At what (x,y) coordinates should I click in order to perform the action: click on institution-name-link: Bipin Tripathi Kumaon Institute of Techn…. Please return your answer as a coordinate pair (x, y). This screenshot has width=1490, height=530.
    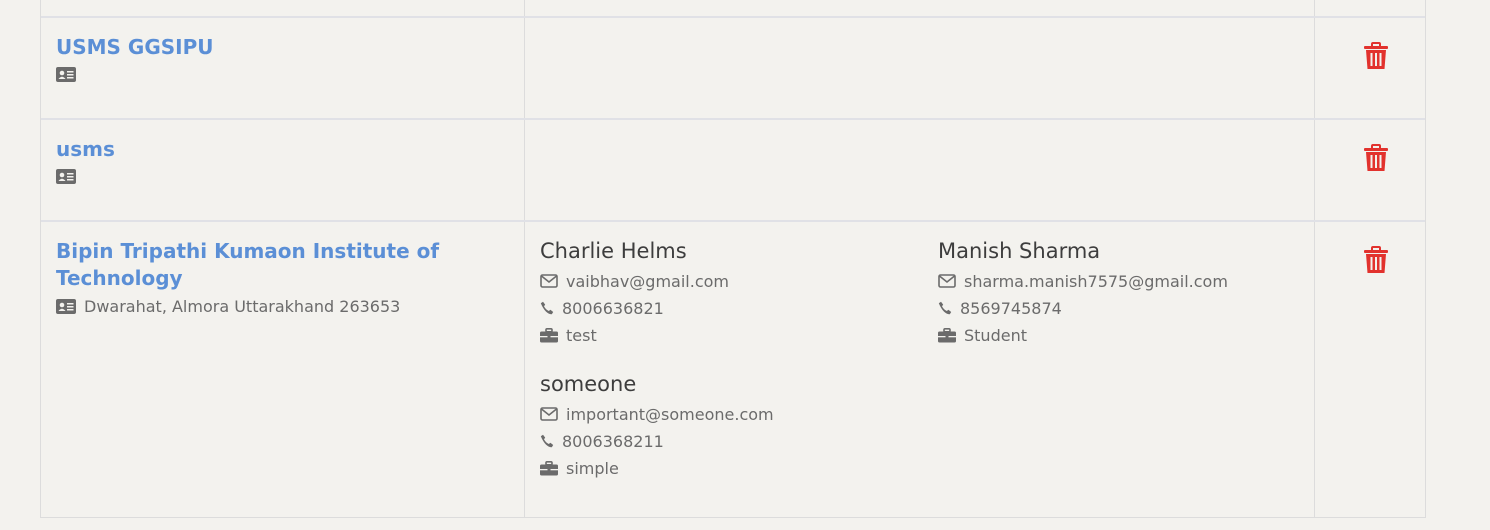
    Looking at the image, I should click on (247, 265).